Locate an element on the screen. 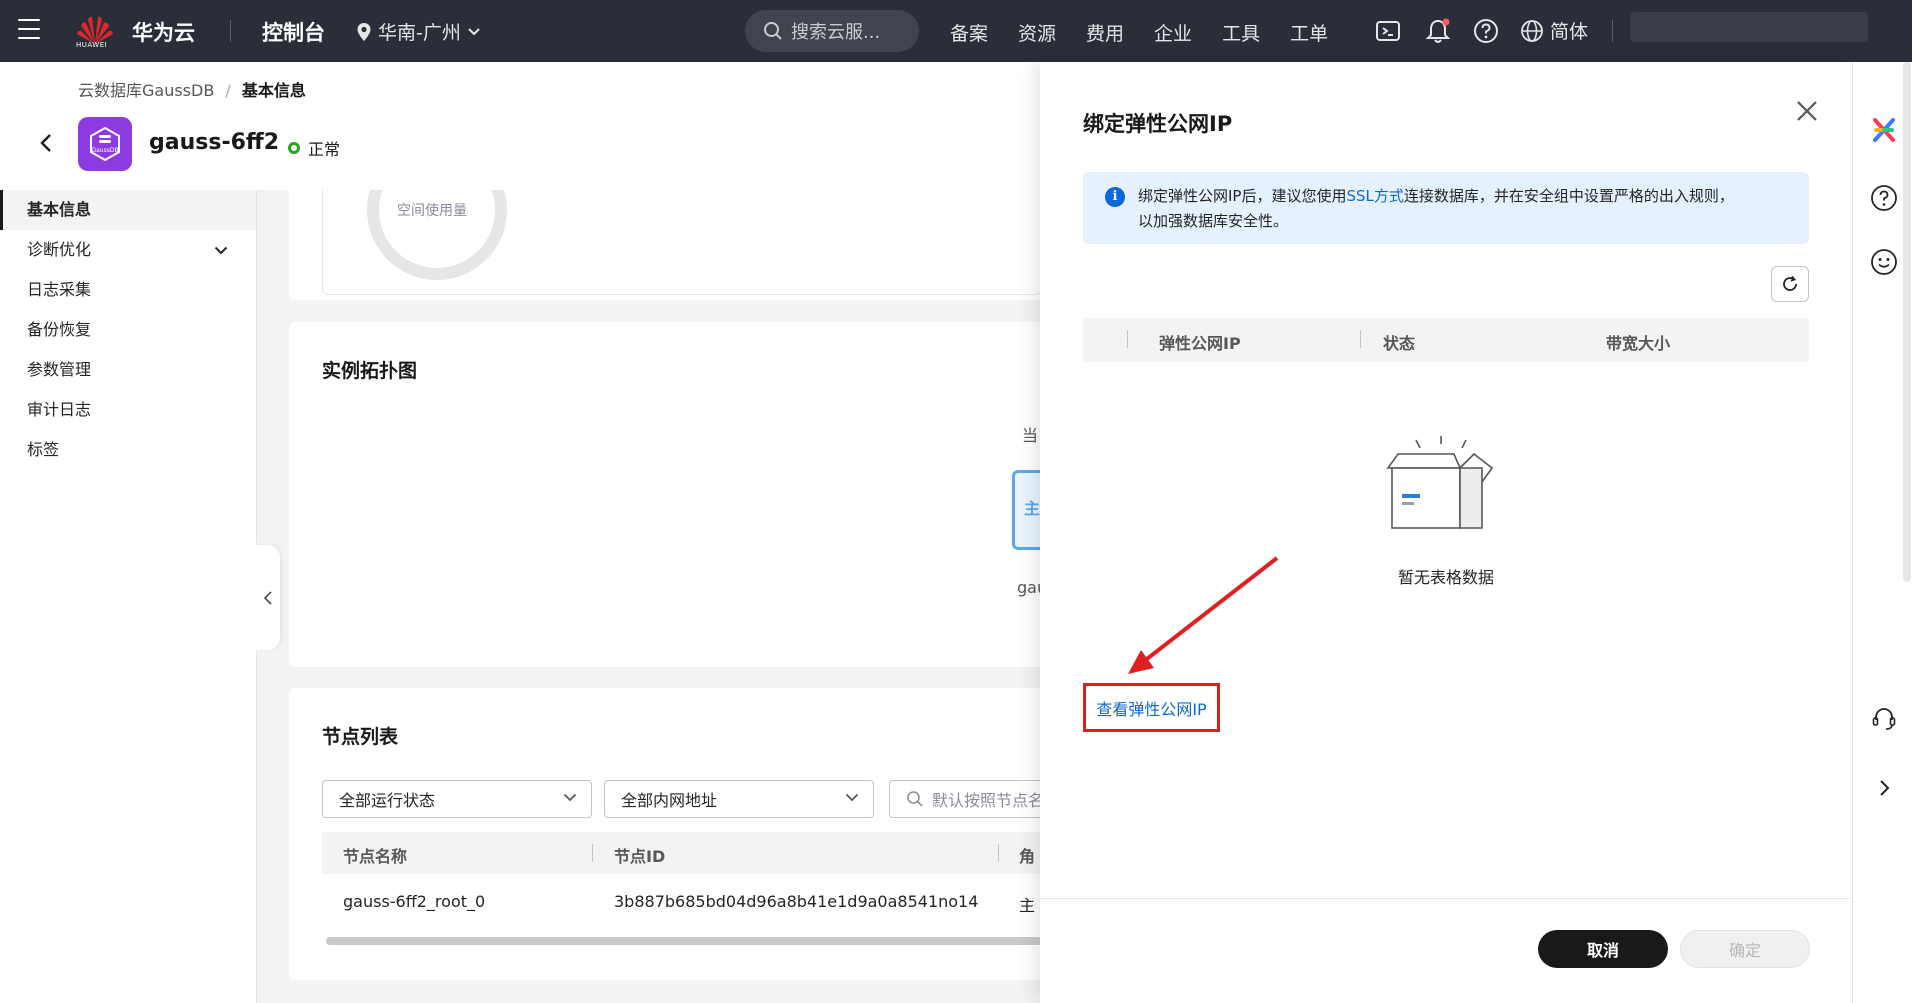 Image resolution: width=1912 pixels, height=1003 pixels. sidebar-collapse-handle is located at coordinates (268, 597).